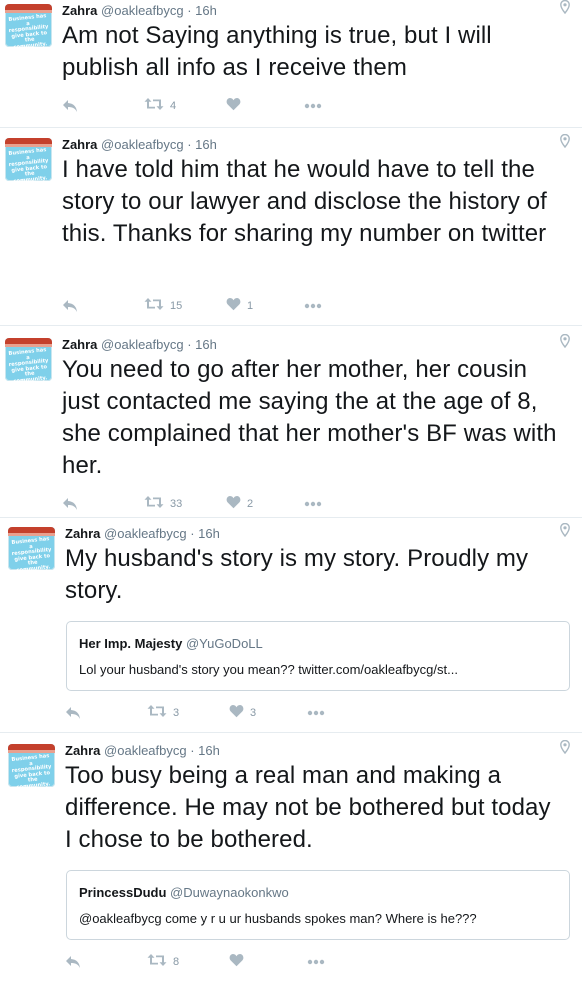 The image size is (586, 1002). What do you see at coordinates (215, 963) in the screenshot?
I see `tweet-actions: 8` at bounding box center [215, 963].